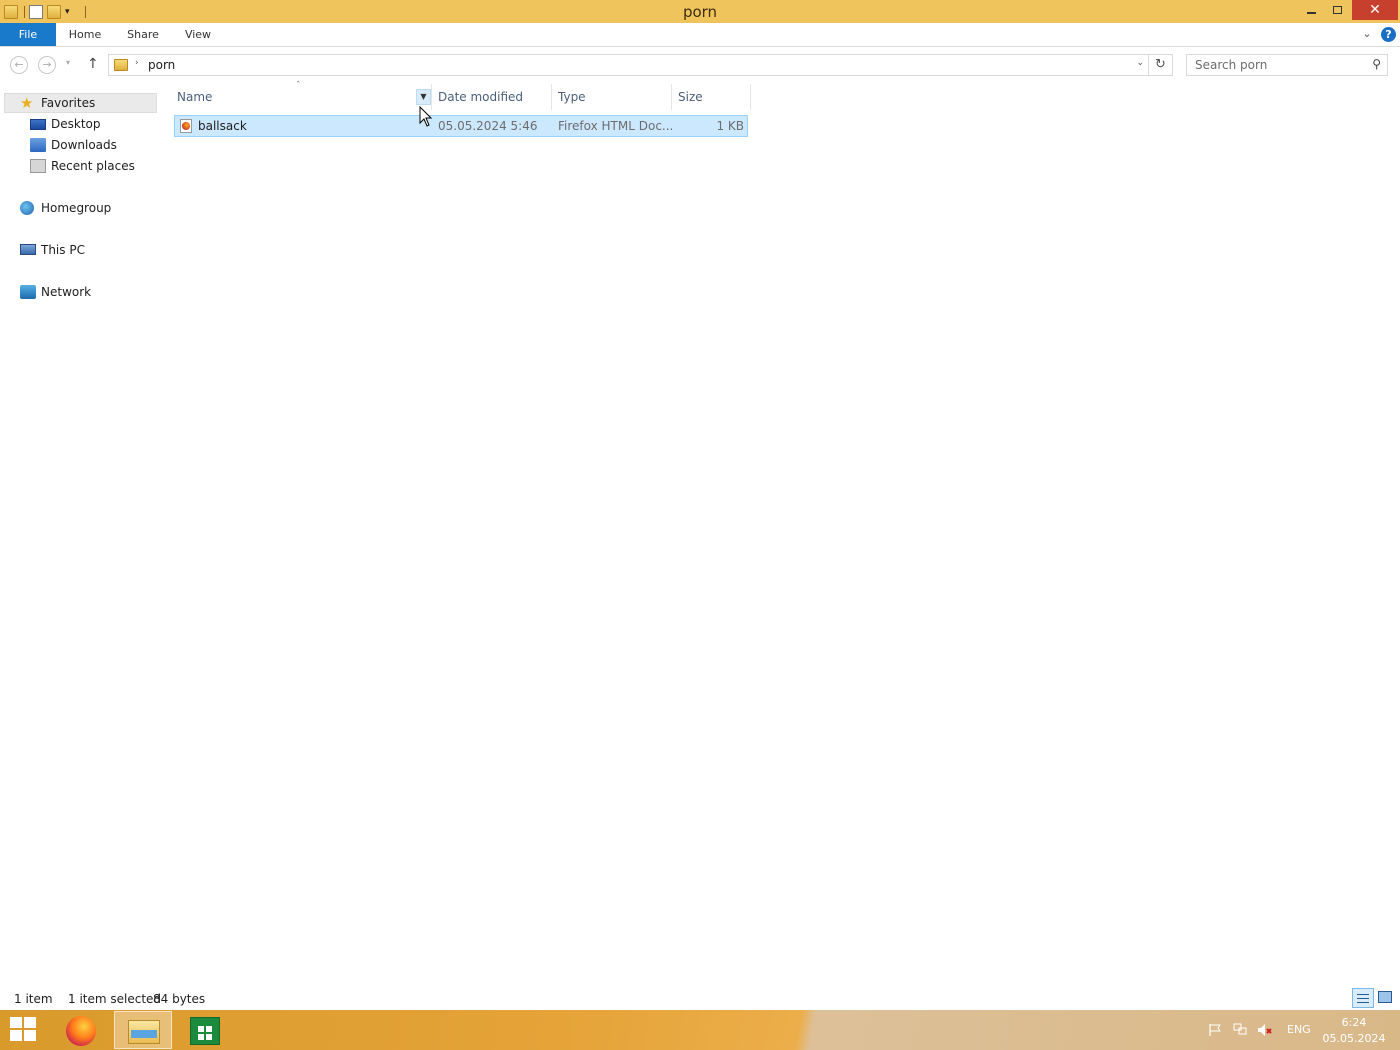 The height and width of the screenshot is (1050, 1400). What do you see at coordinates (85, 34) in the screenshot?
I see `tab-home: Home` at bounding box center [85, 34].